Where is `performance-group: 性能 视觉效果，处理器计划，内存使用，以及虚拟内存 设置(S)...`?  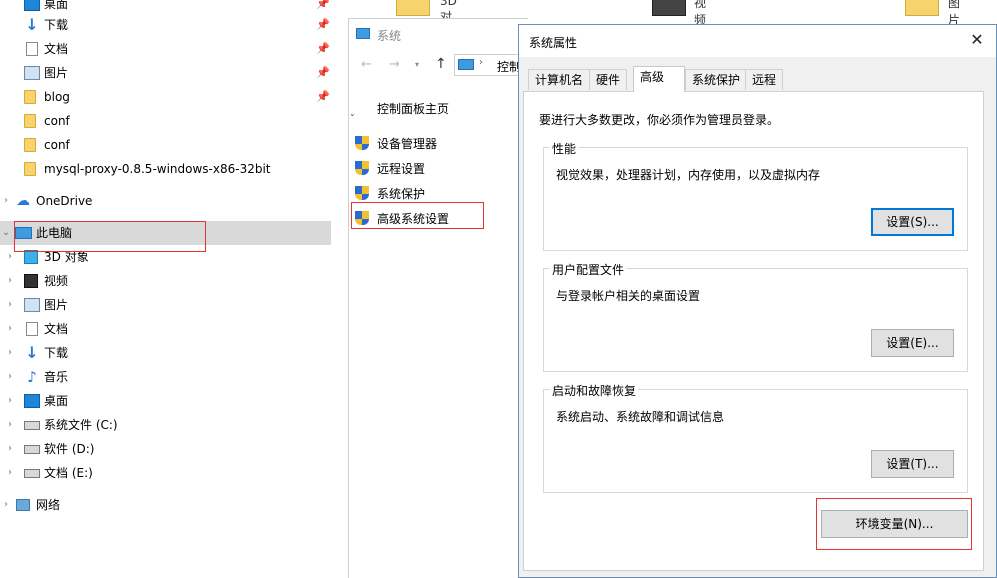 performance-group: 性能 视觉效果，处理器计划，内存使用，以及虚拟内存 设置(S)... is located at coordinates (755, 195).